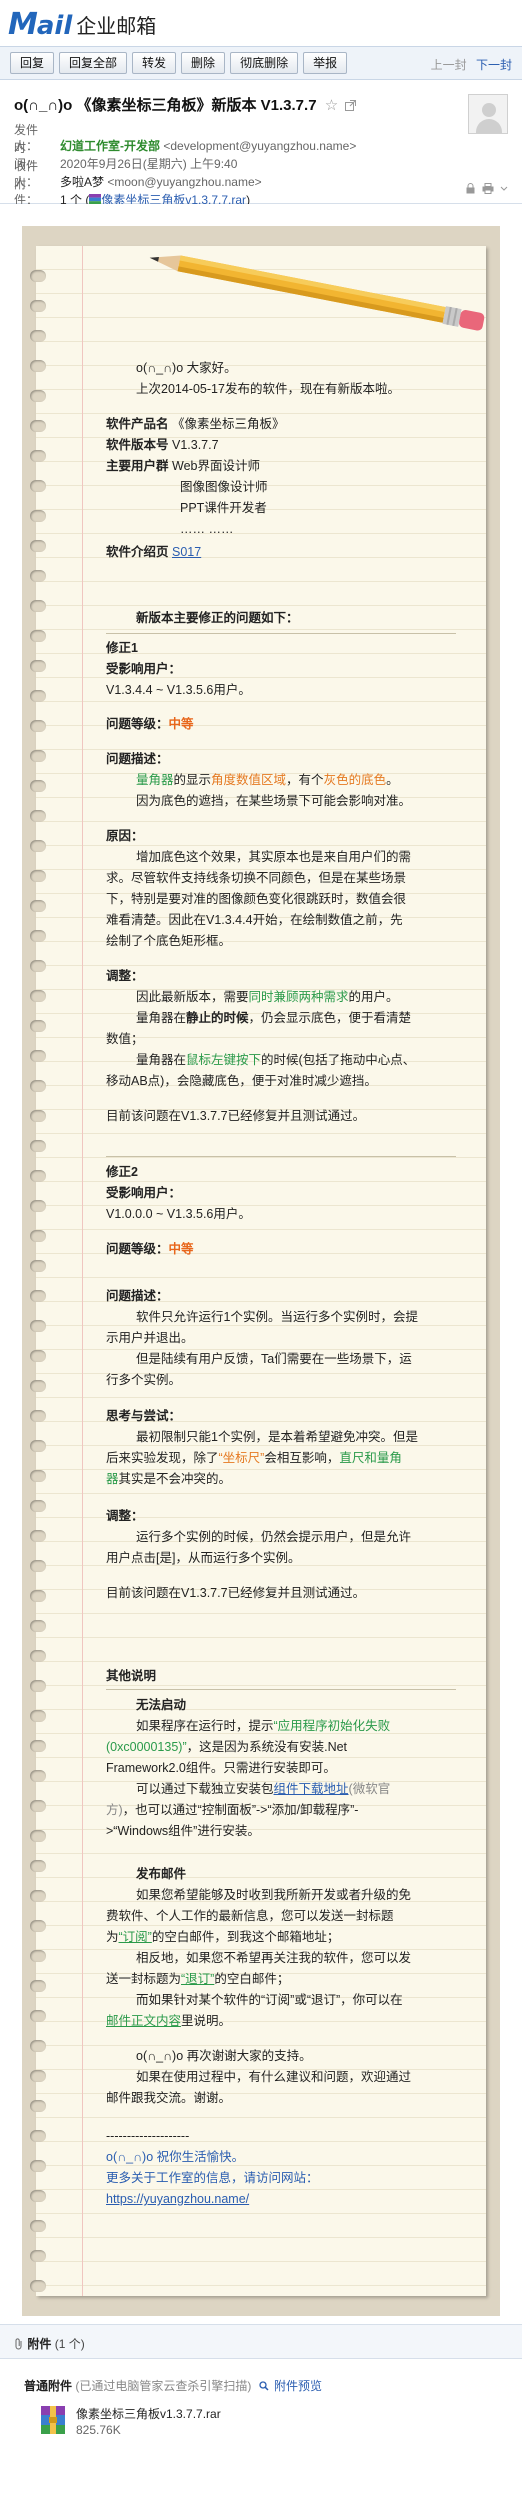  I want to click on fix2-think-3: 器其实是不会冲突的。, so click(169, 1479).